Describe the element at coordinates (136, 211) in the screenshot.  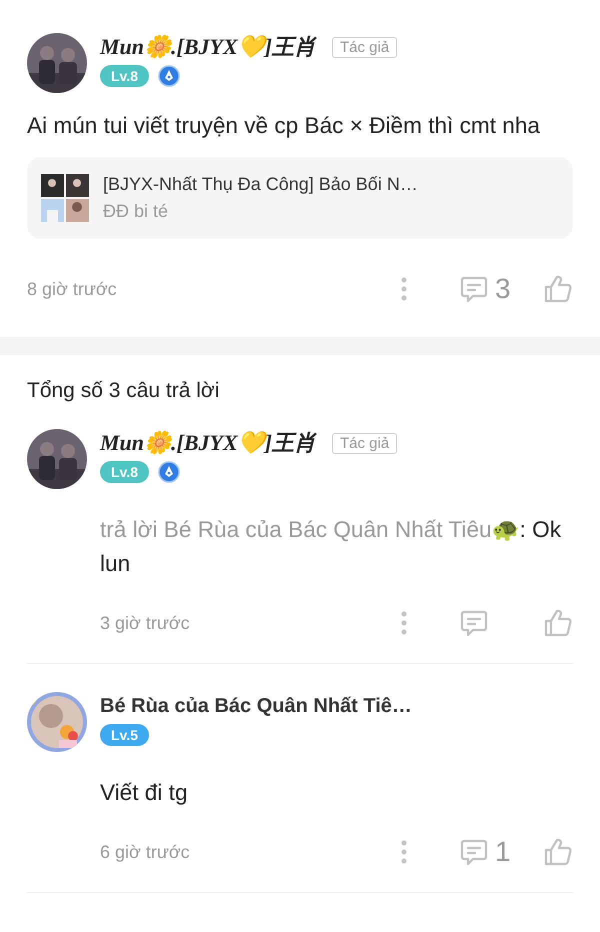
I see `book-author: ĐĐ bi té` at that location.